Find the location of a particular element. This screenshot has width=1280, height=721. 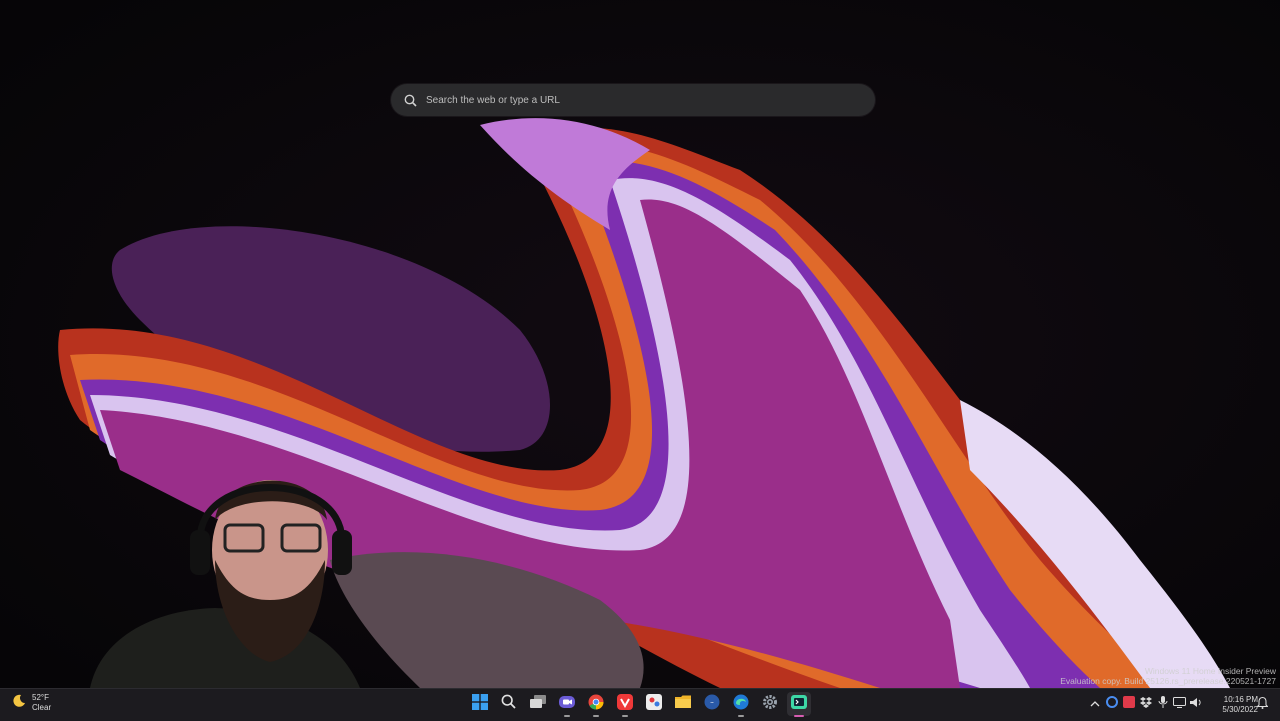

watermark-edition: Windows 11 Home Insider Preview is located at coordinates (1210, 671).